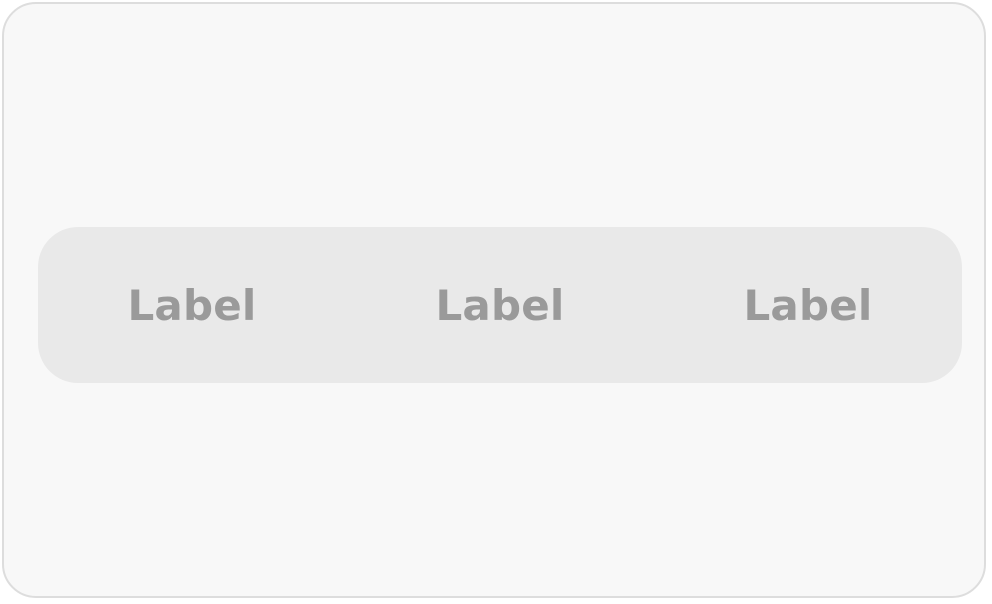  I want to click on segment-3-label: Label, so click(808, 305).